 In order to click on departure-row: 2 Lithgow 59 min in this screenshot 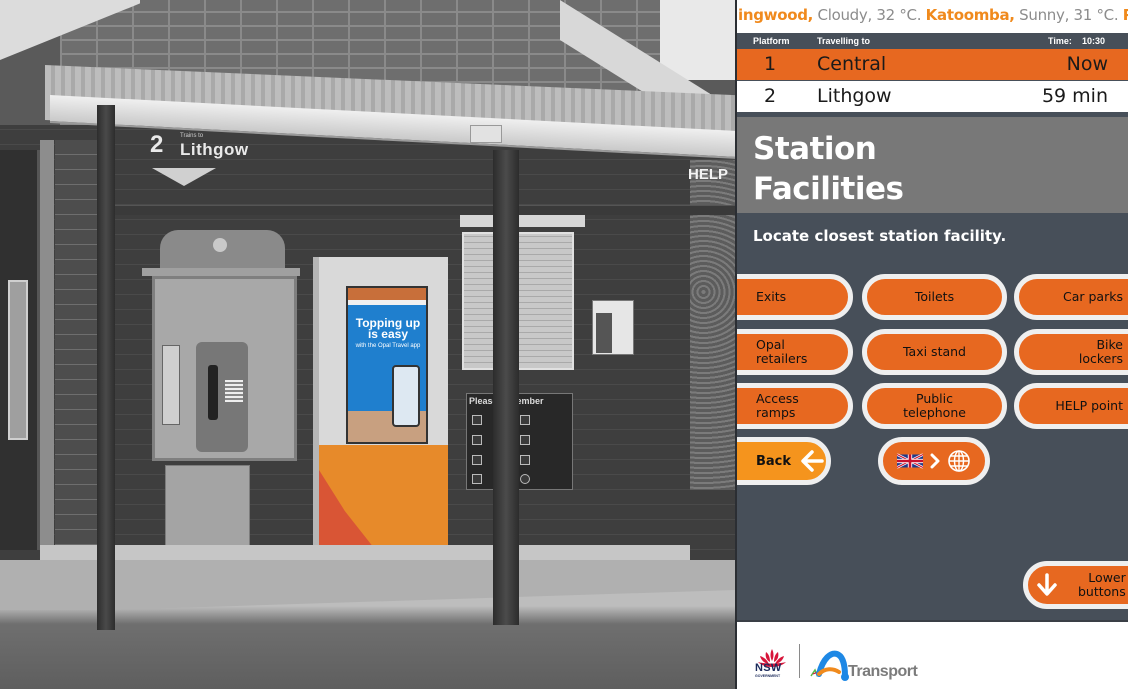, I will do `click(932, 96)`.